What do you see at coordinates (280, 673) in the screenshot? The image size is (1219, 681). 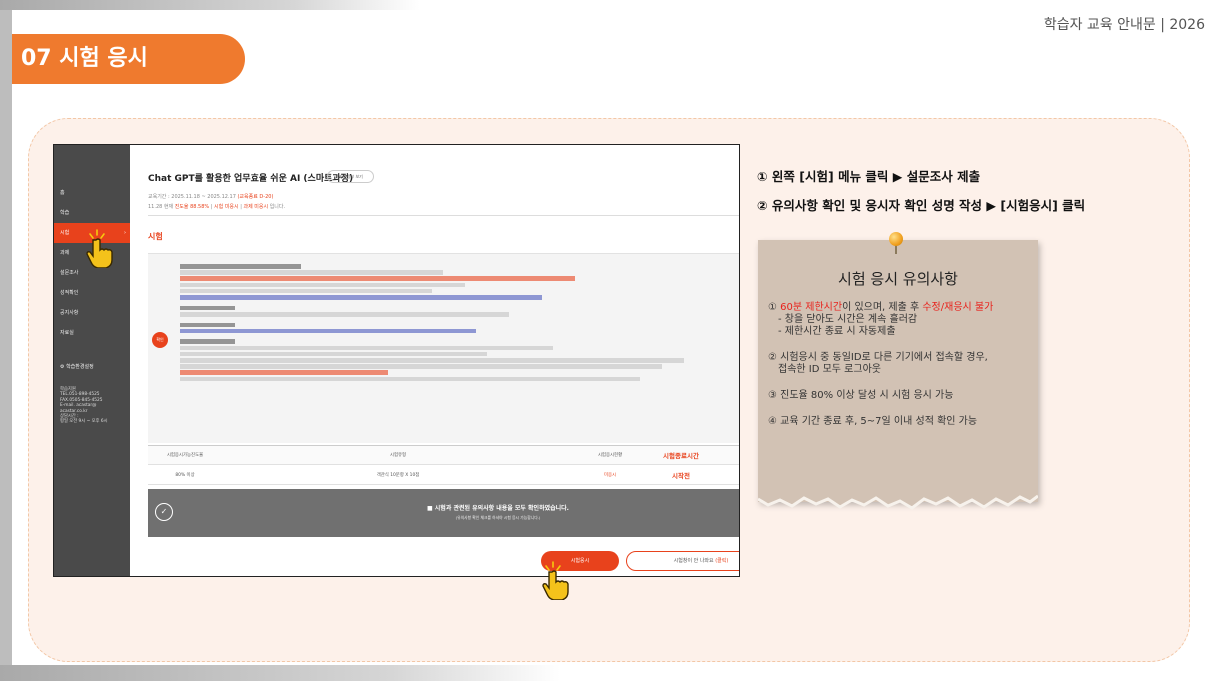 I see `bottom-edge-shade` at bounding box center [280, 673].